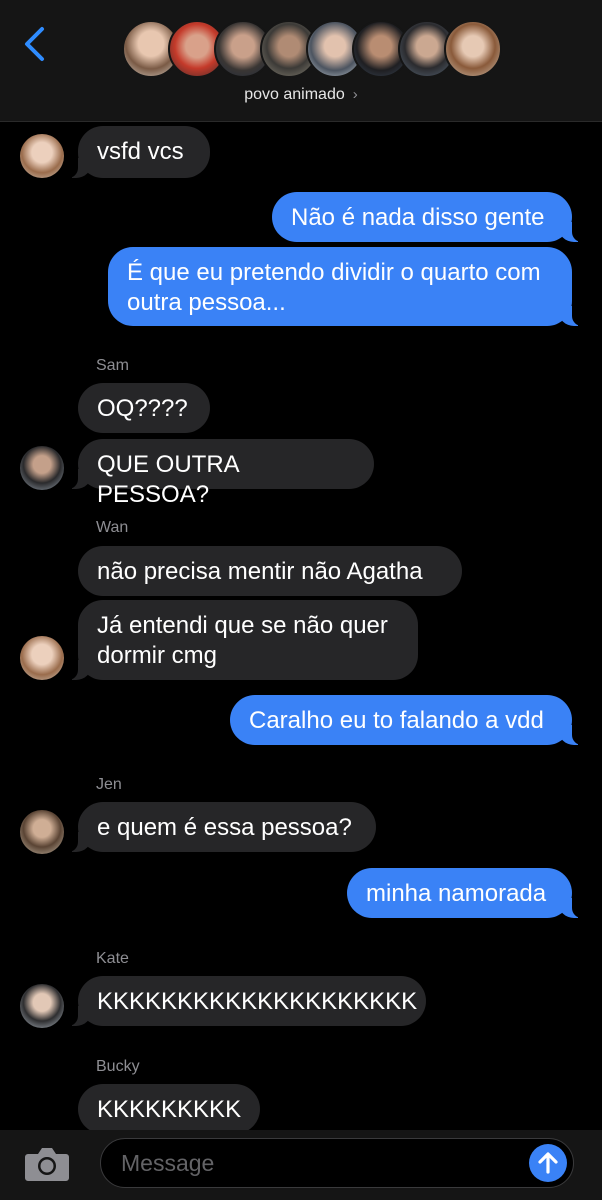  What do you see at coordinates (109, 784) in the screenshot?
I see `sender-name: Jen` at bounding box center [109, 784].